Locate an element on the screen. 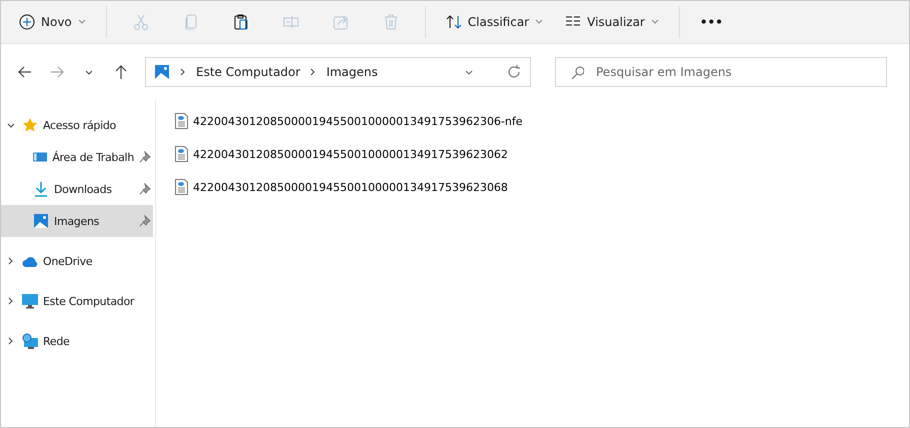  sort-button: Classificar is located at coordinates (495, 22).